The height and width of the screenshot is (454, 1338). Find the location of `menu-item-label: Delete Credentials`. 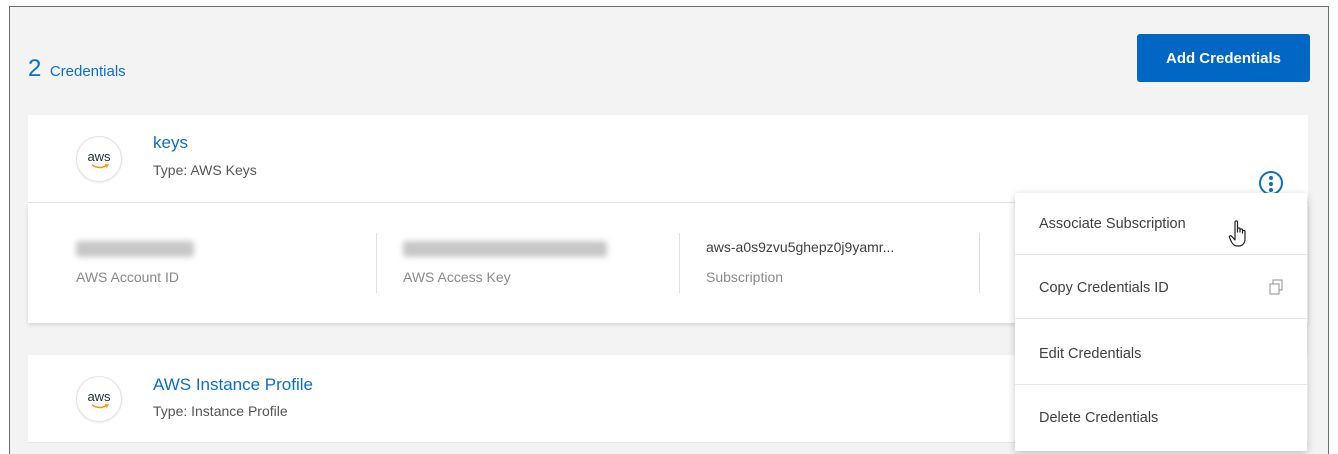

menu-item-label: Delete Credentials is located at coordinates (1099, 418).